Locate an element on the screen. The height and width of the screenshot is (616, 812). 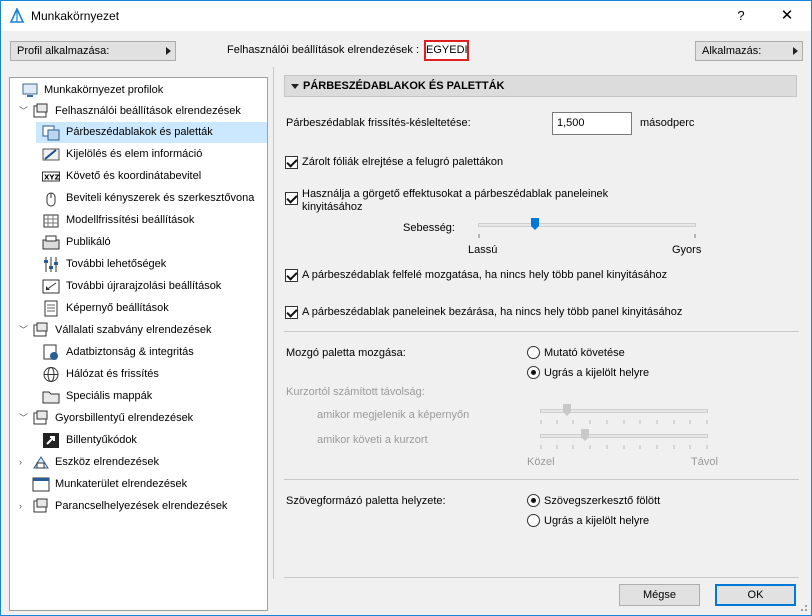
tree-item-label: Billentyűkódok is located at coordinates (101, 440).